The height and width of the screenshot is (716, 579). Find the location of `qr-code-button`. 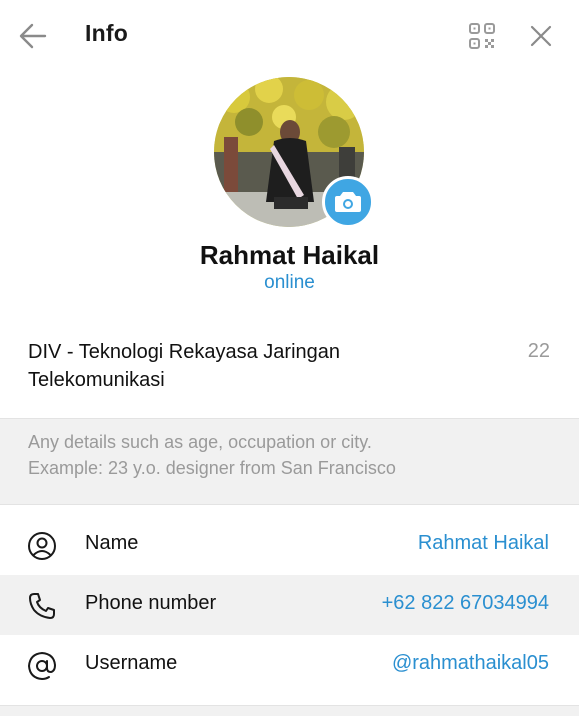

qr-code-button is located at coordinates (482, 36).